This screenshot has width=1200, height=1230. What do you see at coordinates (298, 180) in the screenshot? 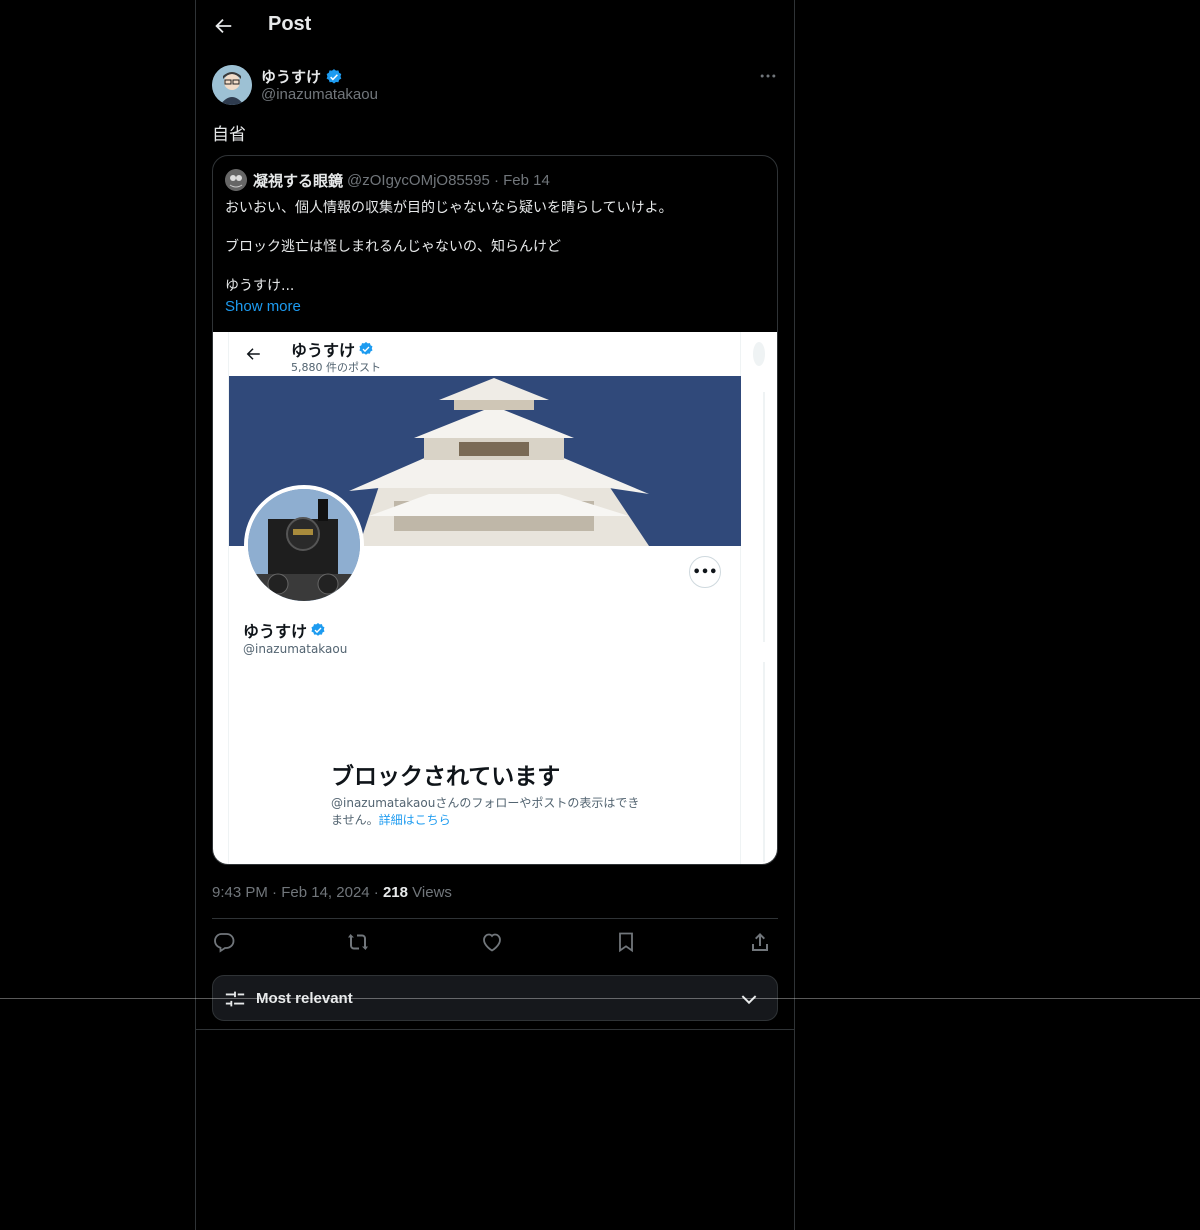
I see `quote-author-name: 凝視する眼鏡` at bounding box center [298, 180].